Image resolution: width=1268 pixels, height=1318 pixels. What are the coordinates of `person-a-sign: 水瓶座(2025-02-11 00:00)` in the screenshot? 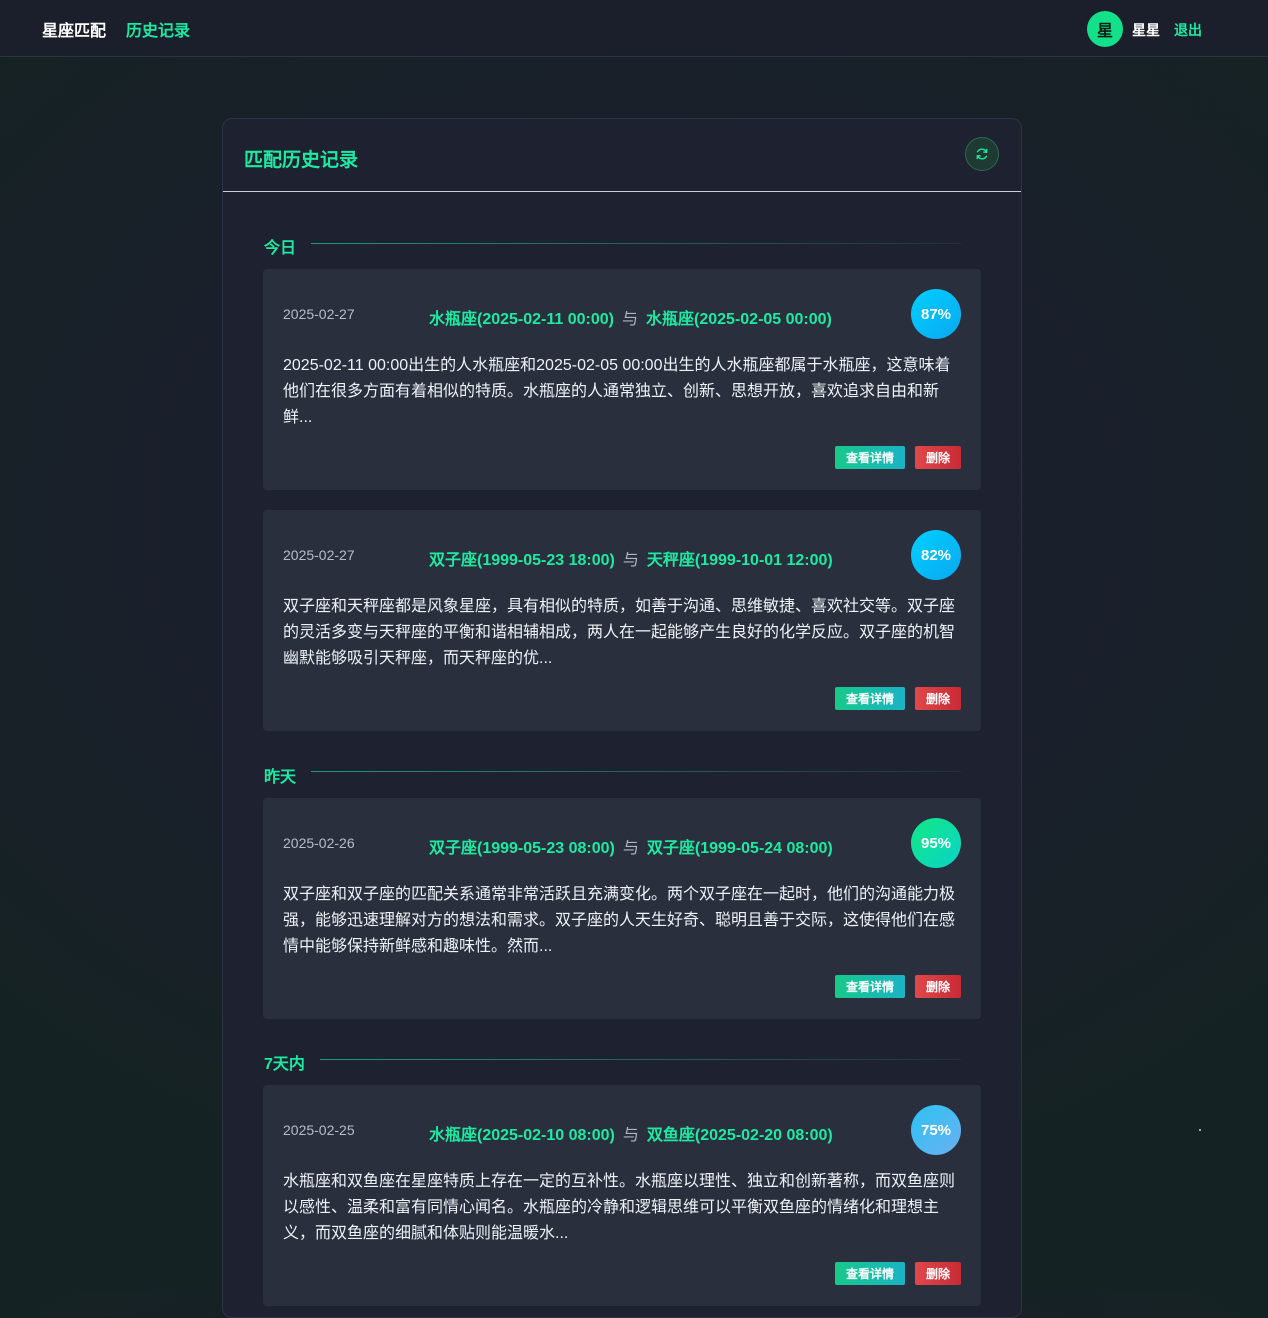 It's located at (521, 319).